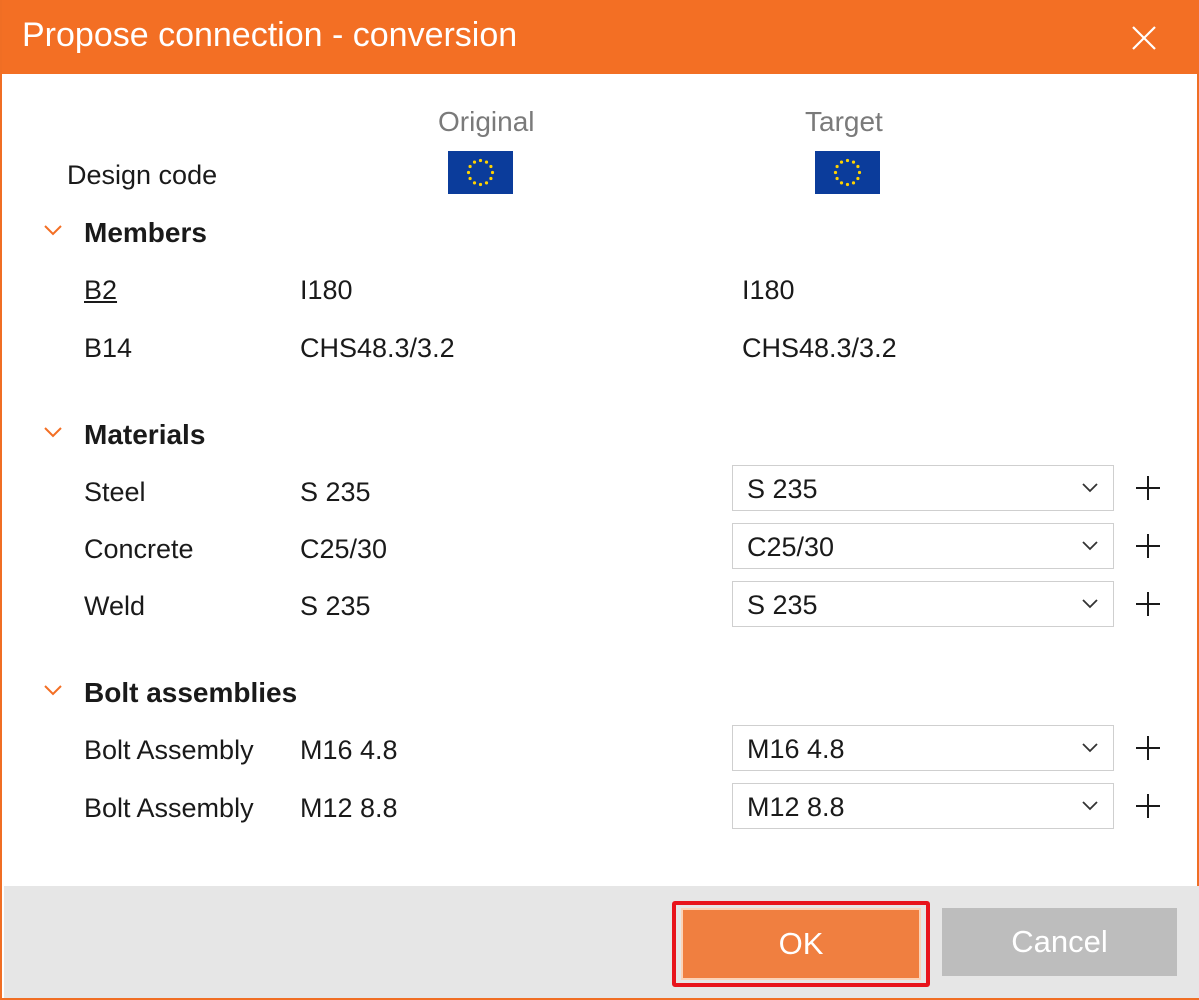 The image size is (1199, 1000). I want to click on dialog-title: Propose connection - conversion, so click(270, 35).